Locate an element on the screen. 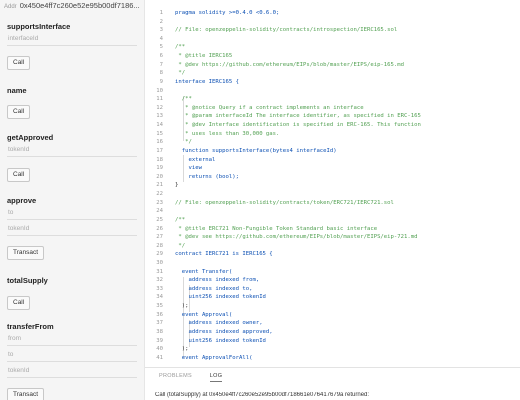  panel-tabs: PROBLEMS LOG is located at coordinates (198, 377).